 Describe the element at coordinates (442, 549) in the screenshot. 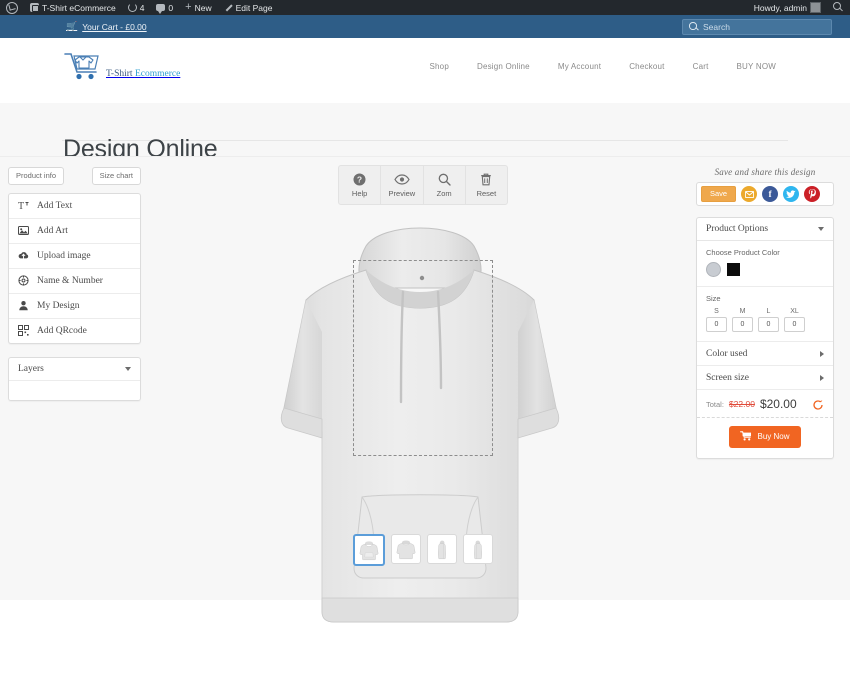

I see `thumbnail-left-view` at that location.